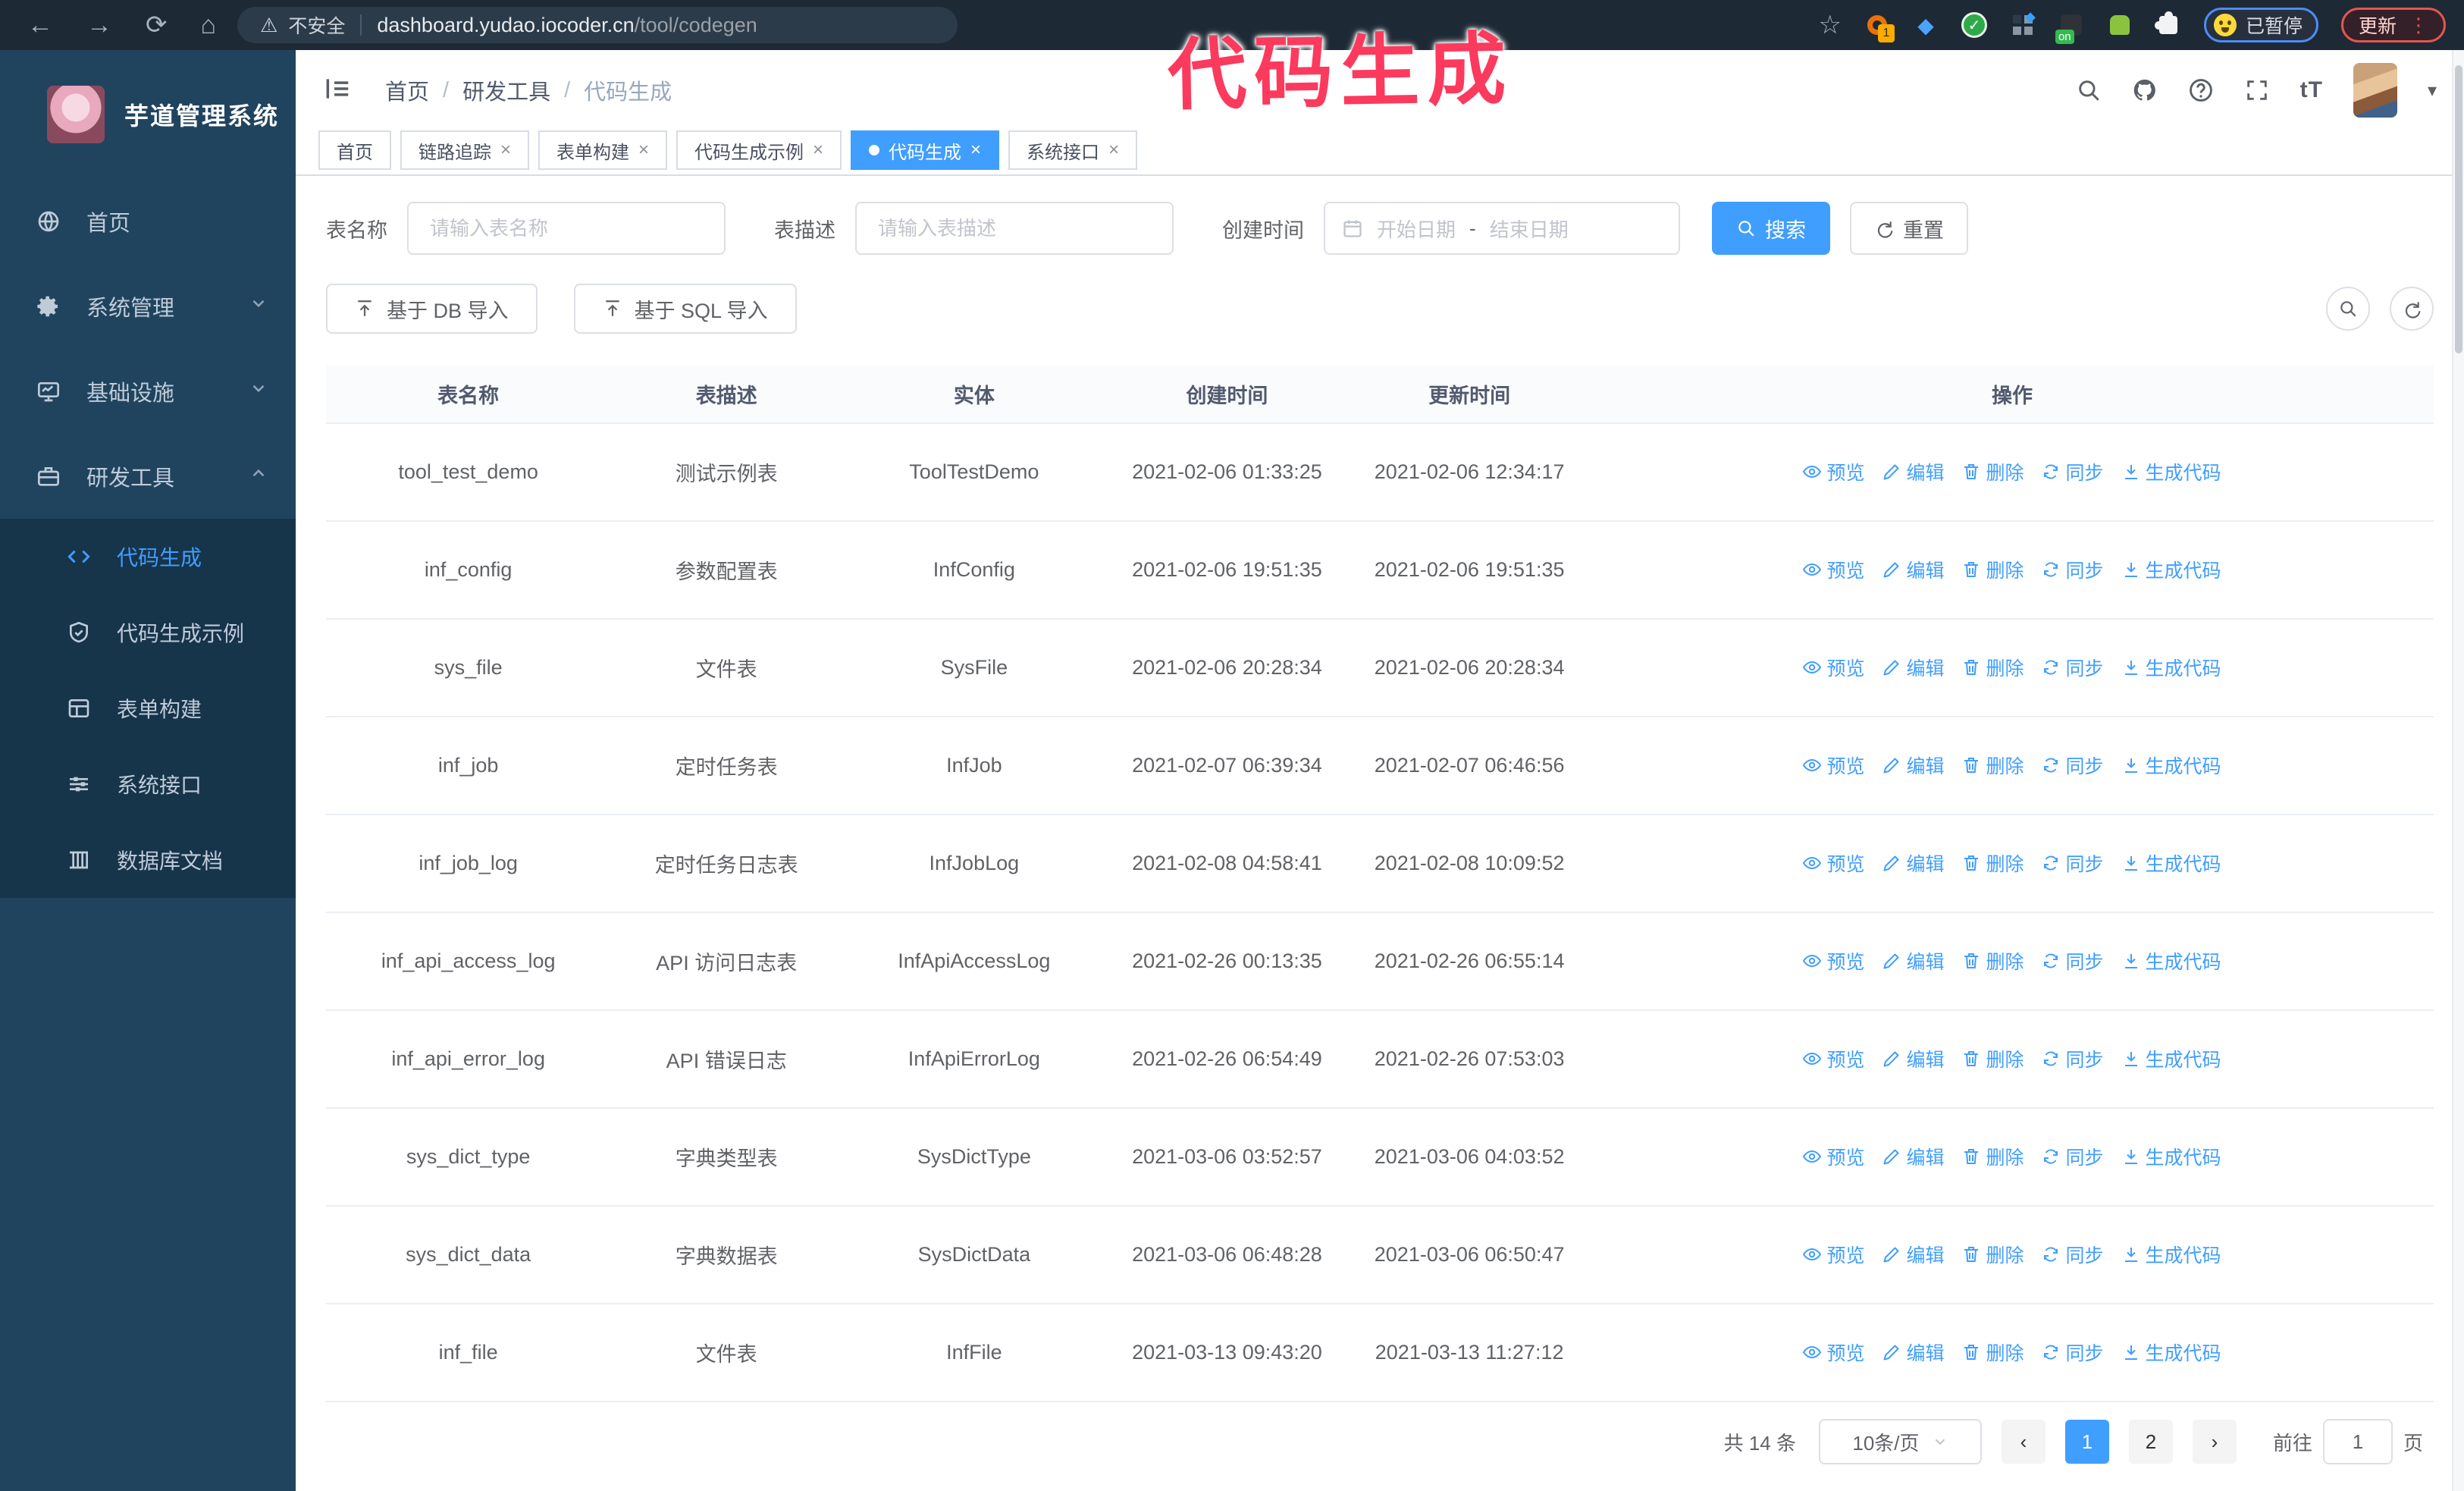 The image size is (2464, 1491). Describe the element at coordinates (148, 708) in the screenshot. I see `sidebar-item-form-builder: 表单构建` at that location.